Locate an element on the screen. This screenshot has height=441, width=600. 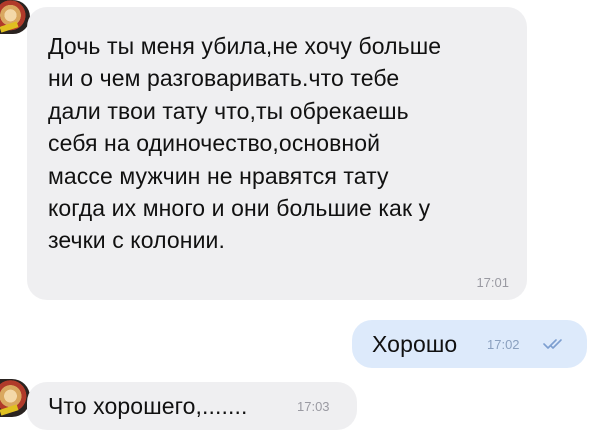
message-time: 17:03 is located at coordinates (313, 406).